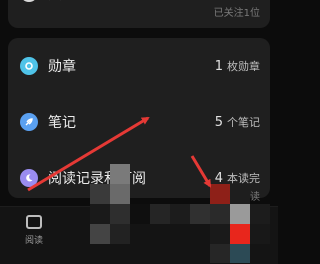 Image resolution: width=320 pixels, height=264 pixels. Describe the element at coordinates (29, 178) in the screenshot. I see `moon-icon` at that location.